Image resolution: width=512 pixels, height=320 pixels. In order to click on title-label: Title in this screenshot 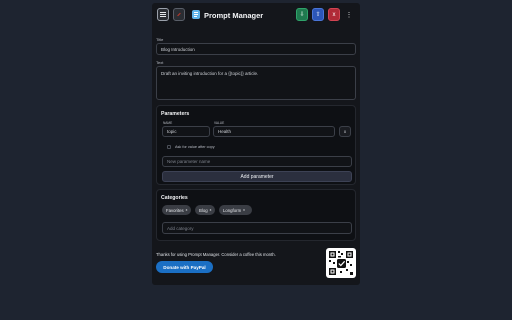, I will do `click(160, 39)`.